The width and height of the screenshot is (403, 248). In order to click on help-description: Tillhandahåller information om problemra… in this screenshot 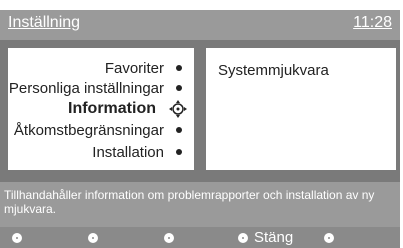, I will do `click(189, 202)`.